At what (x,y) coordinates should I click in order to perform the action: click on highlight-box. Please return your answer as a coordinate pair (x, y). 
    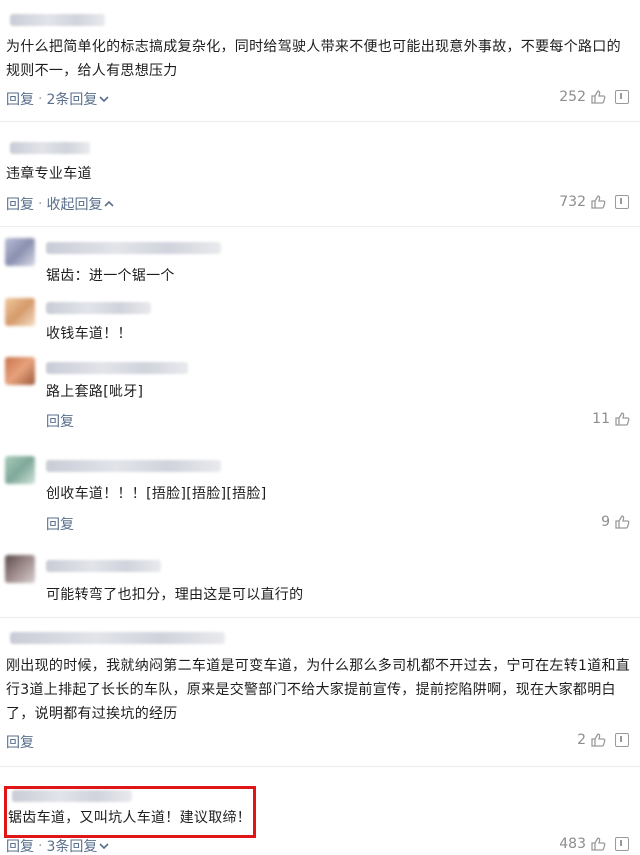
    Looking at the image, I should click on (130, 812).